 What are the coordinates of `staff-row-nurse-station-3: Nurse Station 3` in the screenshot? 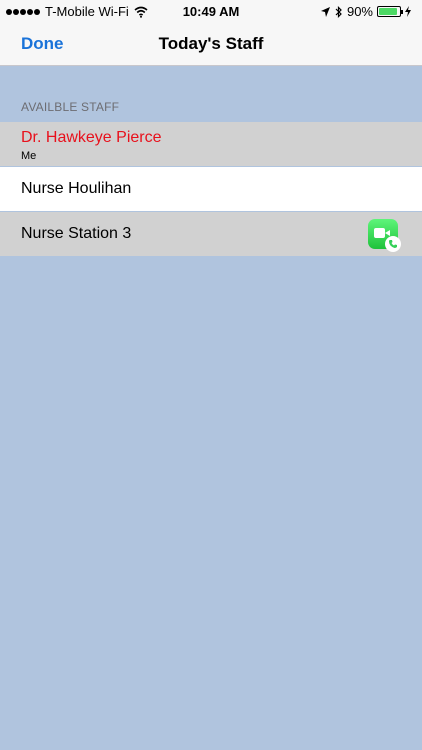 It's located at (211, 234).